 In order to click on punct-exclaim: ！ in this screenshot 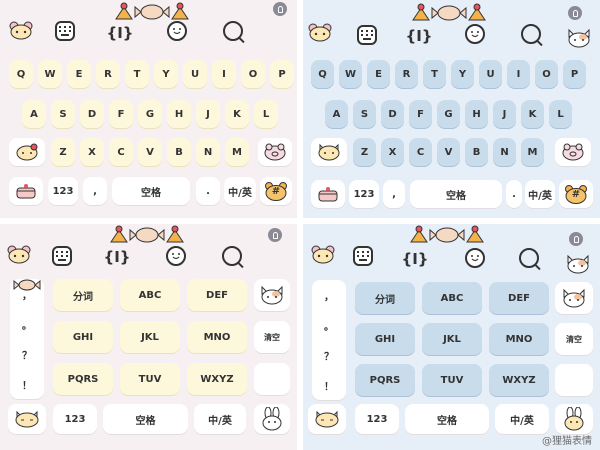, I will do `click(27, 384)`.